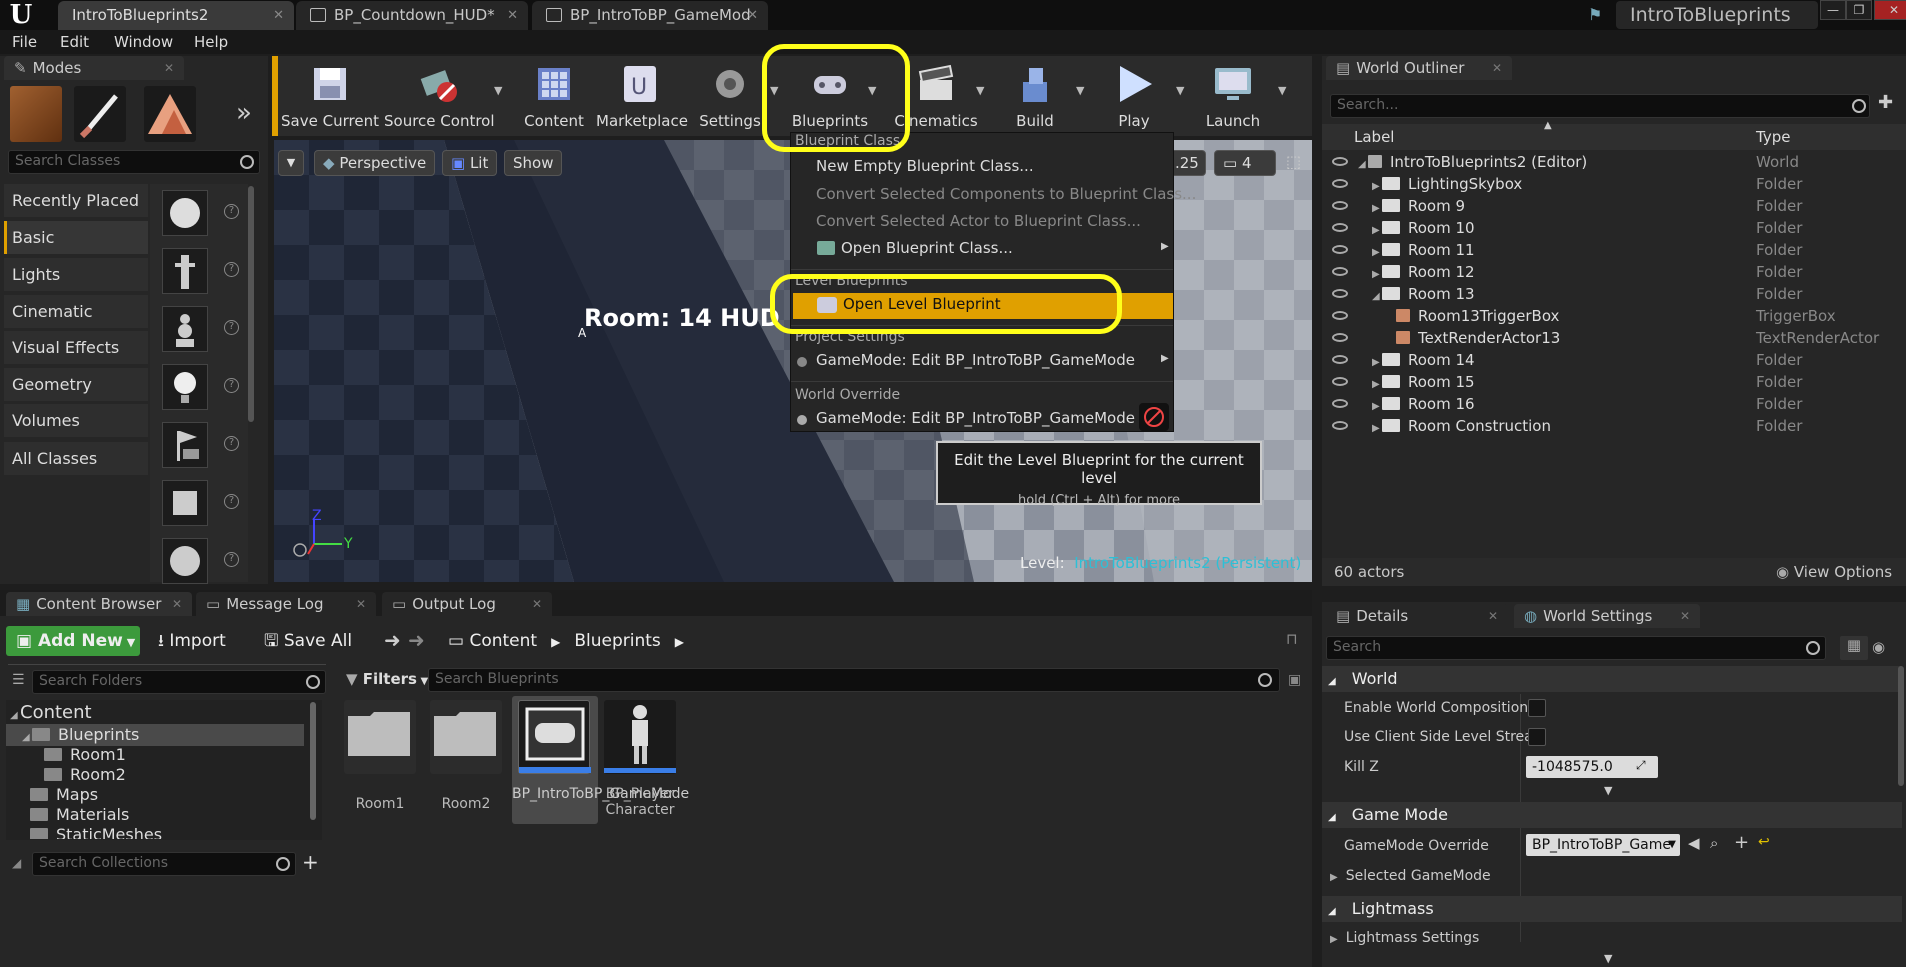 This screenshot has width=1906, height=967. What do you see at coordinates (1834, 572) in the screenshot?
I see `view-options-button: ◉ View Options` at bounding box center [1834, 572].